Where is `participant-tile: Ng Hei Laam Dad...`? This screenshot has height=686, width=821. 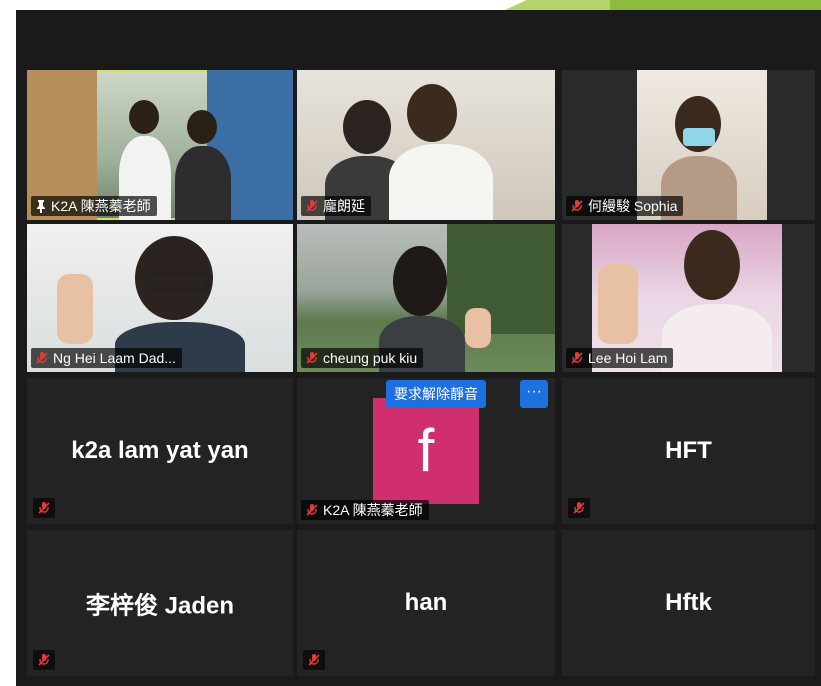
participant-tile: Ng Hei Laam Dad... is located at coordinates (160, 298).